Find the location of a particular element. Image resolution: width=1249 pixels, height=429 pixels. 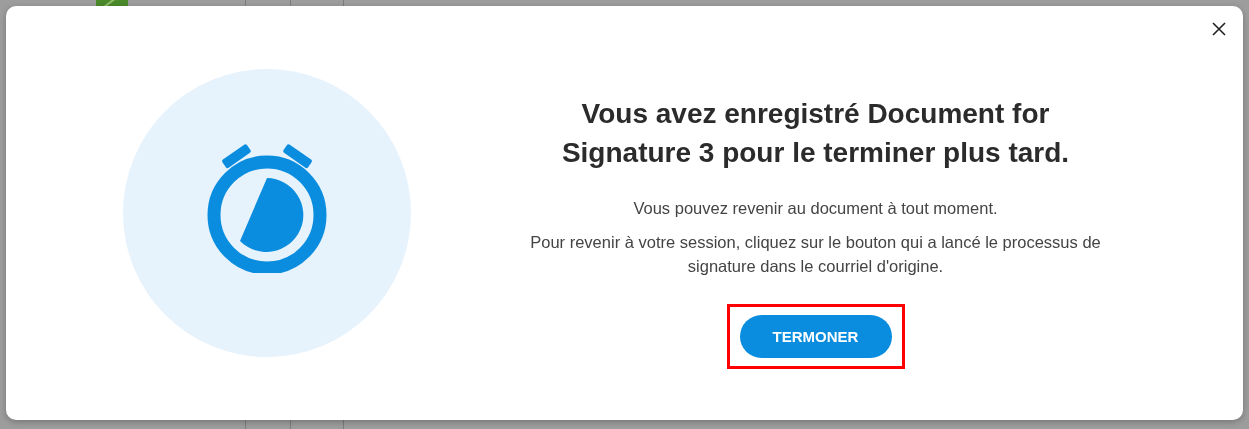

message-text: Vous pouvez revenir au document à tout moment. is located at coordinates (815, 208).